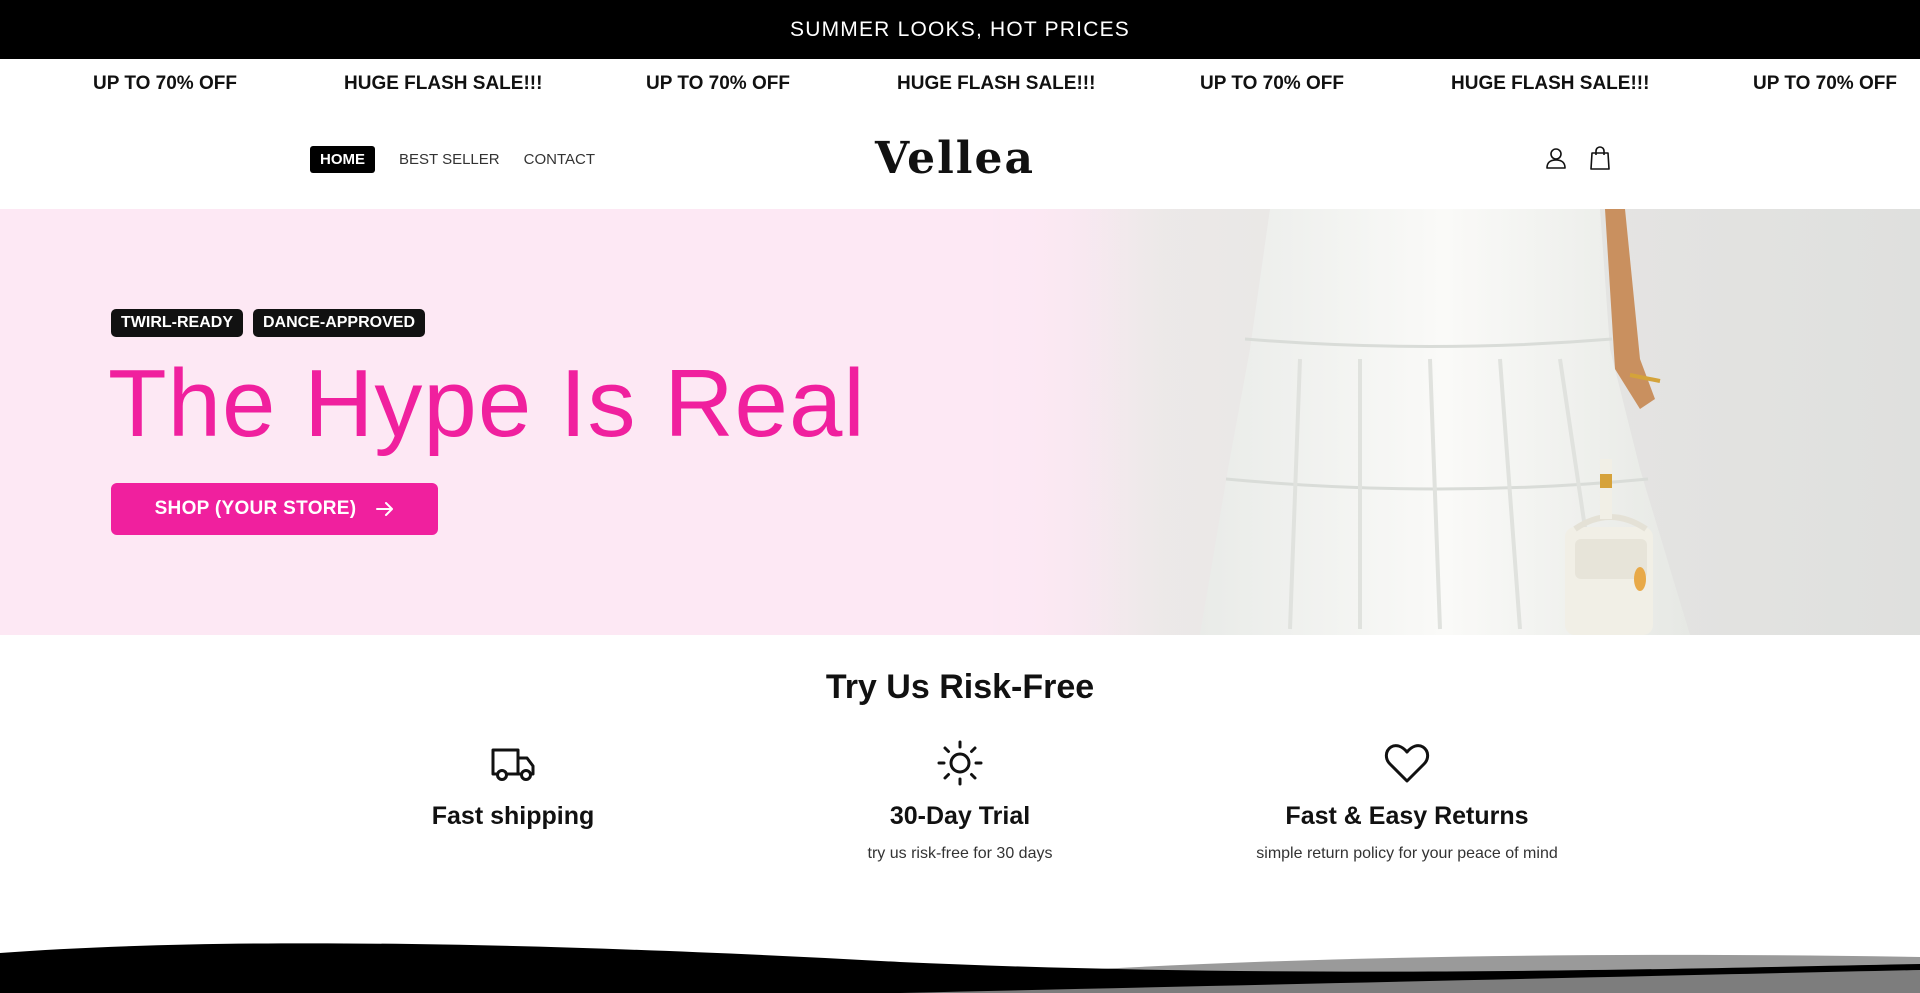 This screenshot has width=1920, height=993. What do you see at coordinates (955, 158) in the screenshot?
I see `site-logo: Vellea` at bounding box center [955, 158].